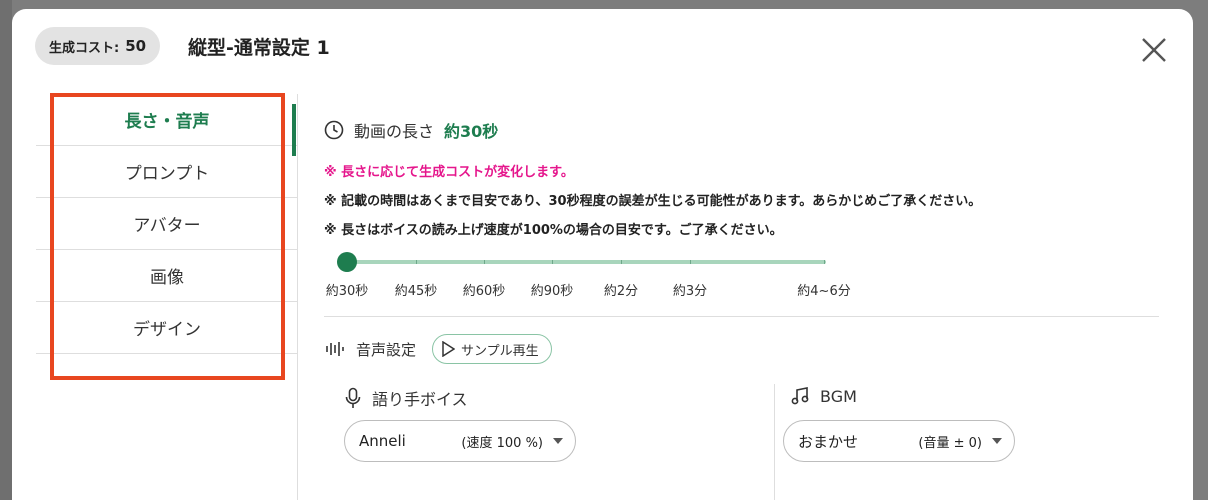 The height and width of the screenshot is (500, 1208). I want to click on narrator-speed: (速度 100 %), so click(502, 443).